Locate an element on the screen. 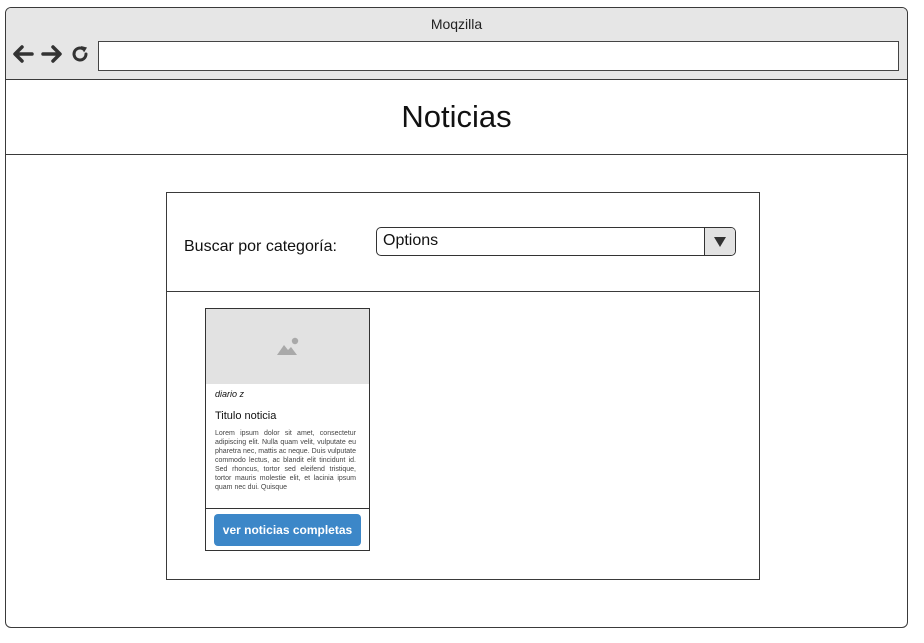  arrow-right-icon is located at coordinates (51, 54).